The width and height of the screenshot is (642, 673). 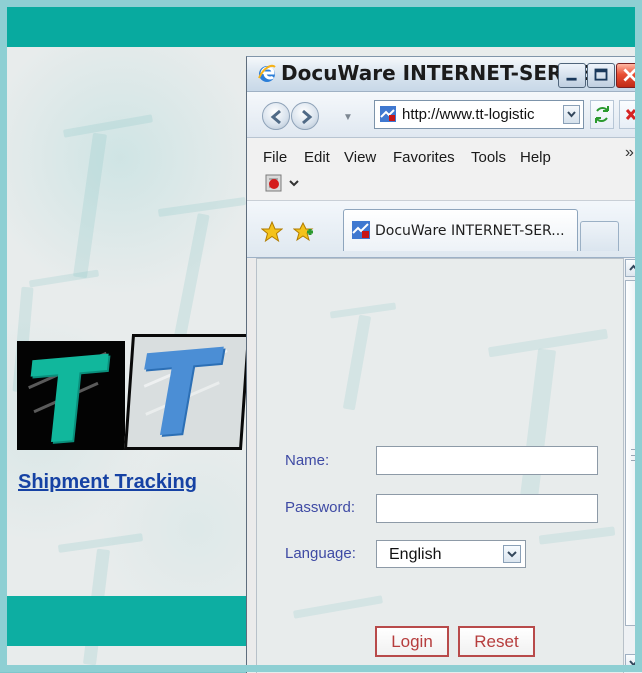 I want to click on language-selected-value: English, so click(x=415, y=554).